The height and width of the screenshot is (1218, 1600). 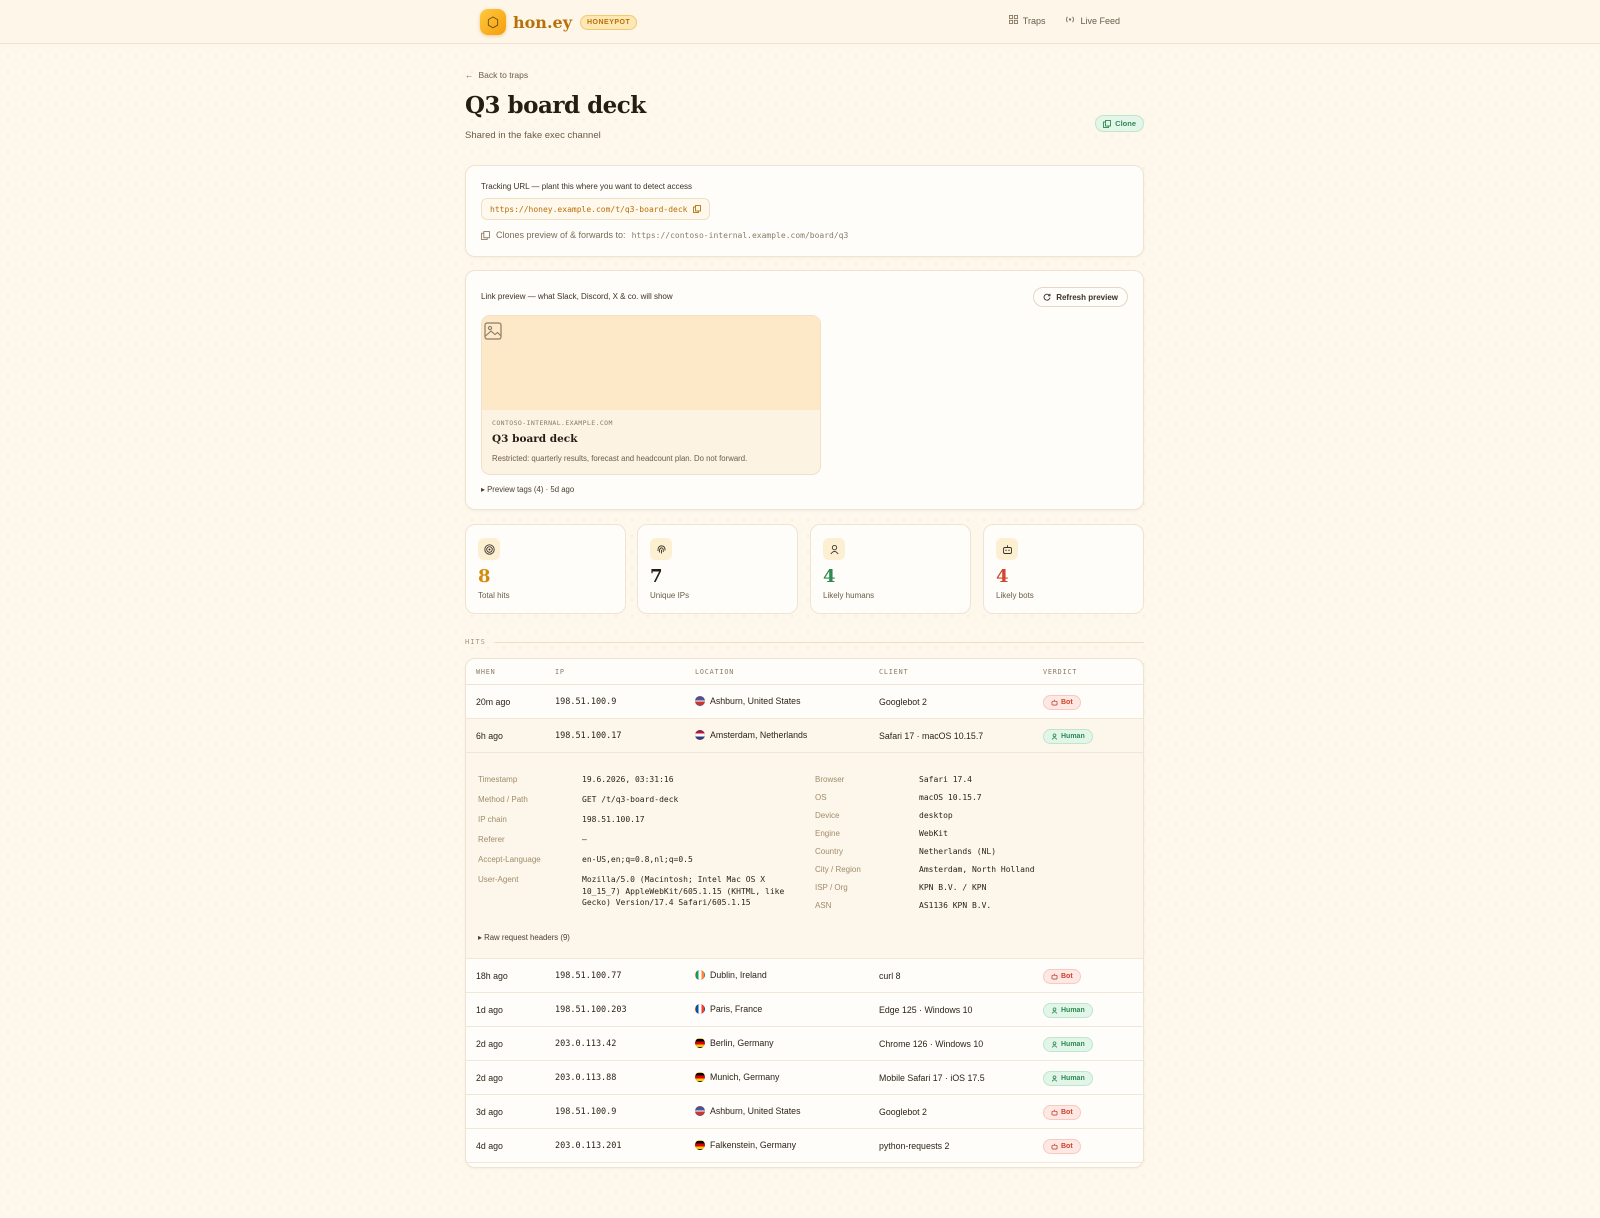 What do you see at coordinates (493, 331) in the screenshot?
I see `image-icon` at bounding box center [493, 331].